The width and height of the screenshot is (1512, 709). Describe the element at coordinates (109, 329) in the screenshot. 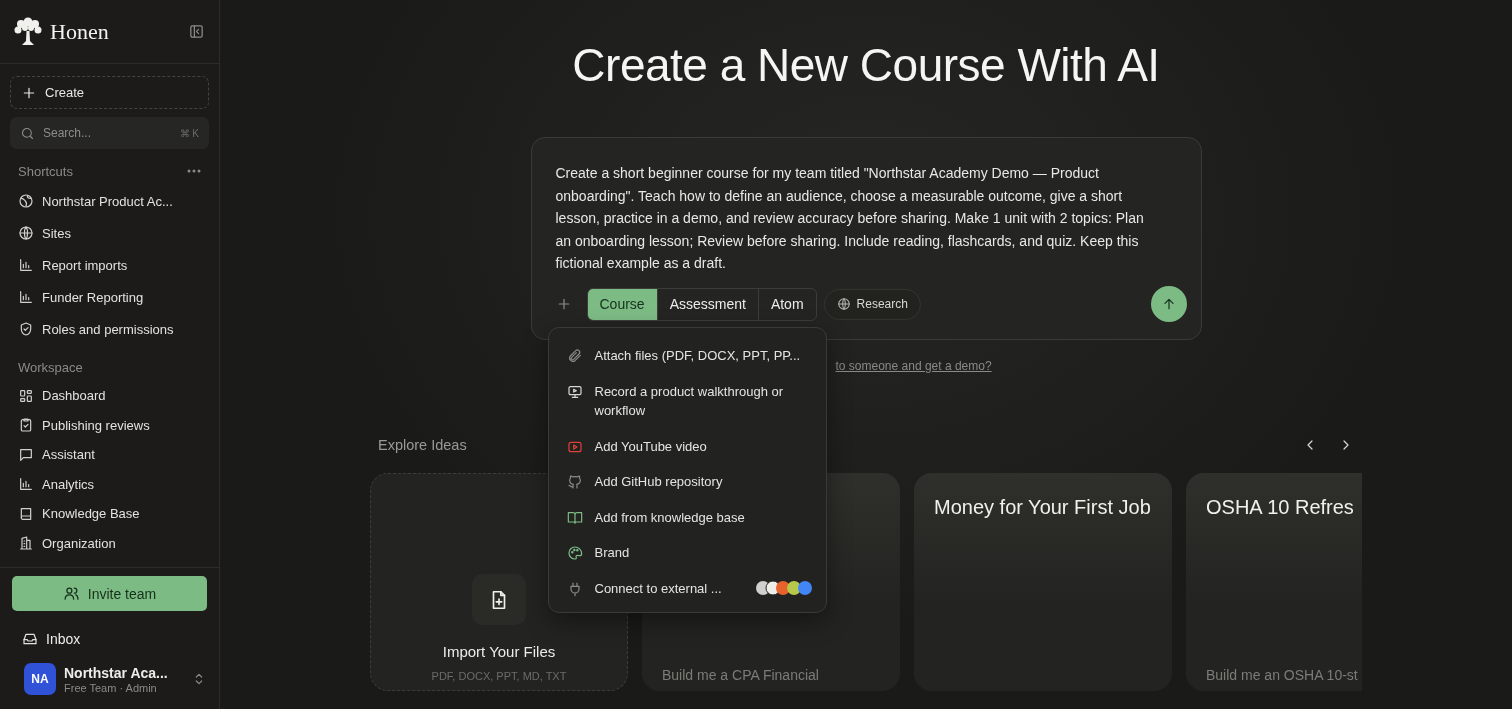

I see `sidebar-item: Roles and permissions` at that location.